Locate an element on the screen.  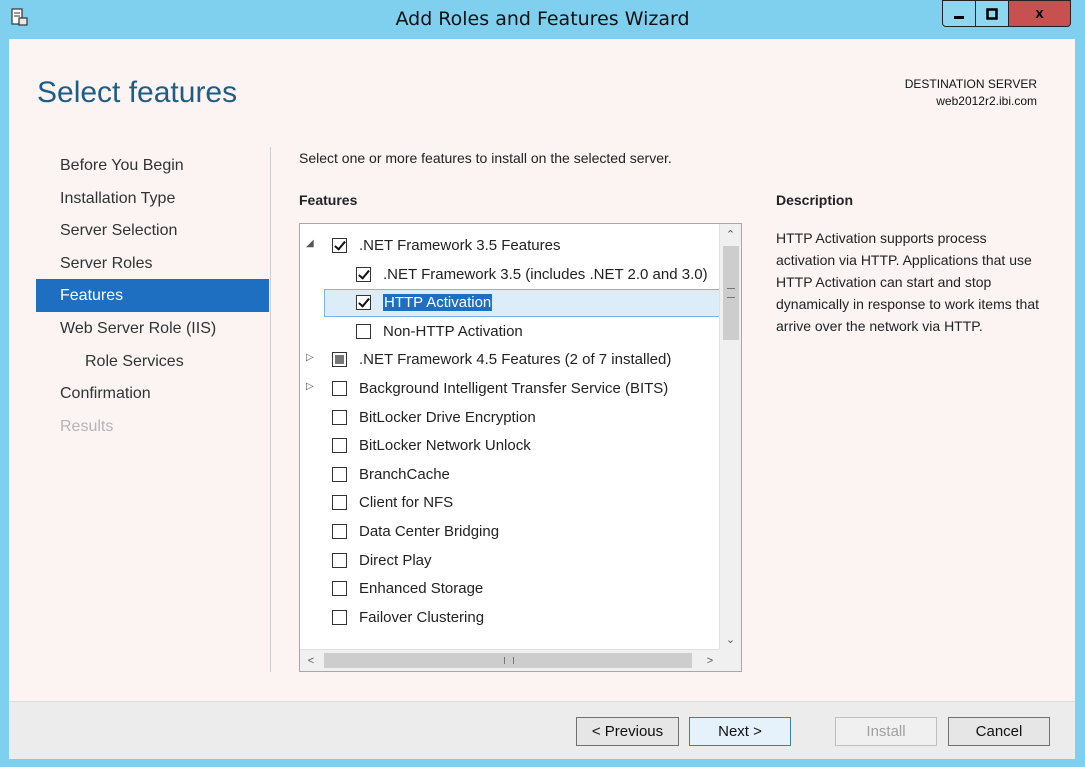
page-title: Select features is located at coordinates (137, 92).